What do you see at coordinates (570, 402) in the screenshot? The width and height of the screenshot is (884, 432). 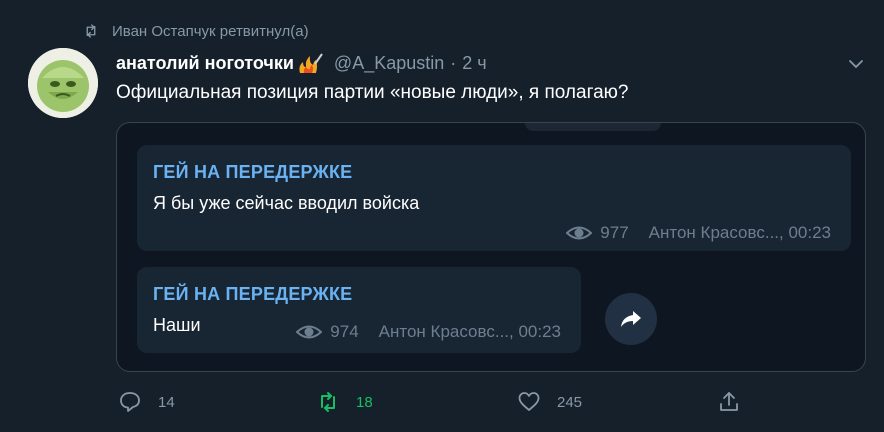 I see `like-count: 245` at bounding box center [570, 402].